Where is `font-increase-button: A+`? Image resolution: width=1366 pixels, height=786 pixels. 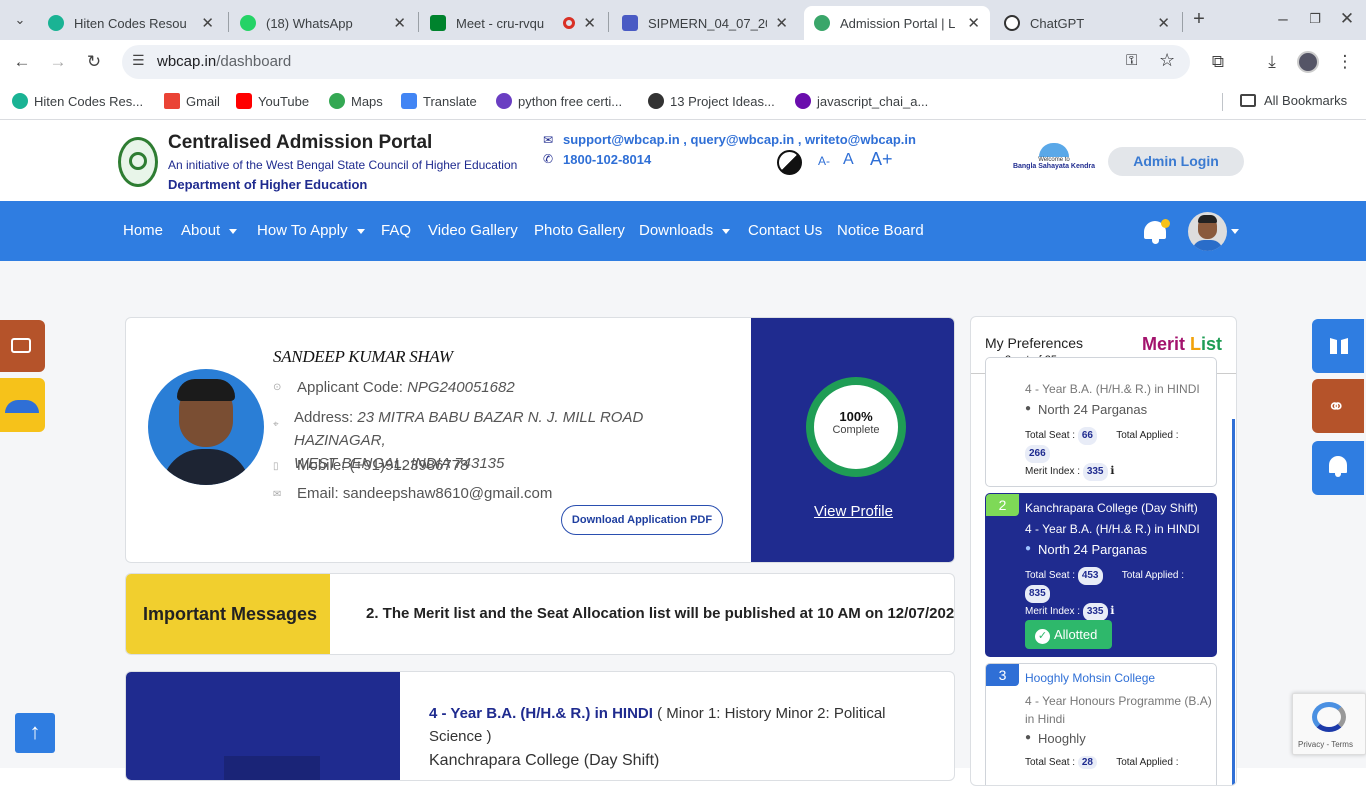
font-increase-button: A+ is located at coordinates (881, 159).